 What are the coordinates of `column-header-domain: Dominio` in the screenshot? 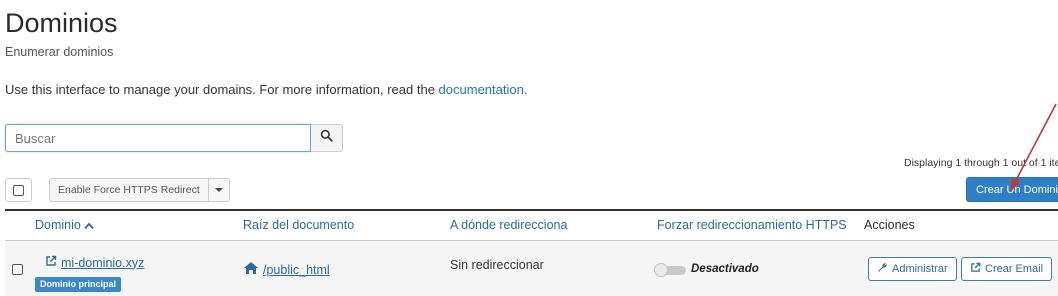 It's located at (65, 225).